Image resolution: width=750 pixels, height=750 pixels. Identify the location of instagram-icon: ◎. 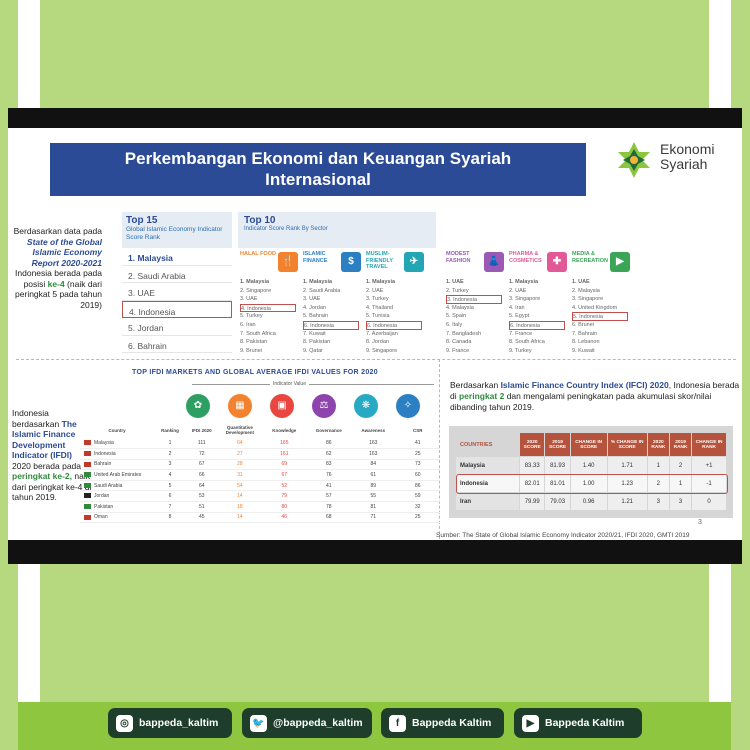
(124, 723).